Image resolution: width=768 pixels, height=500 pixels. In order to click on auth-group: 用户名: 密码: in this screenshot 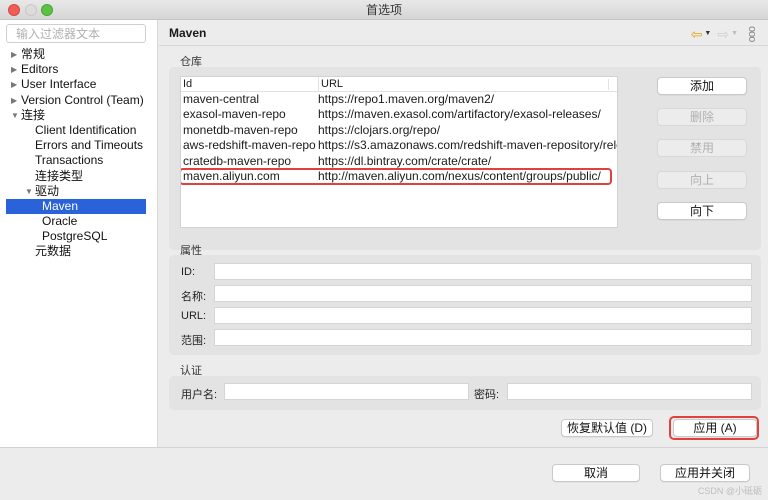, I will do `click(465, 393)`.